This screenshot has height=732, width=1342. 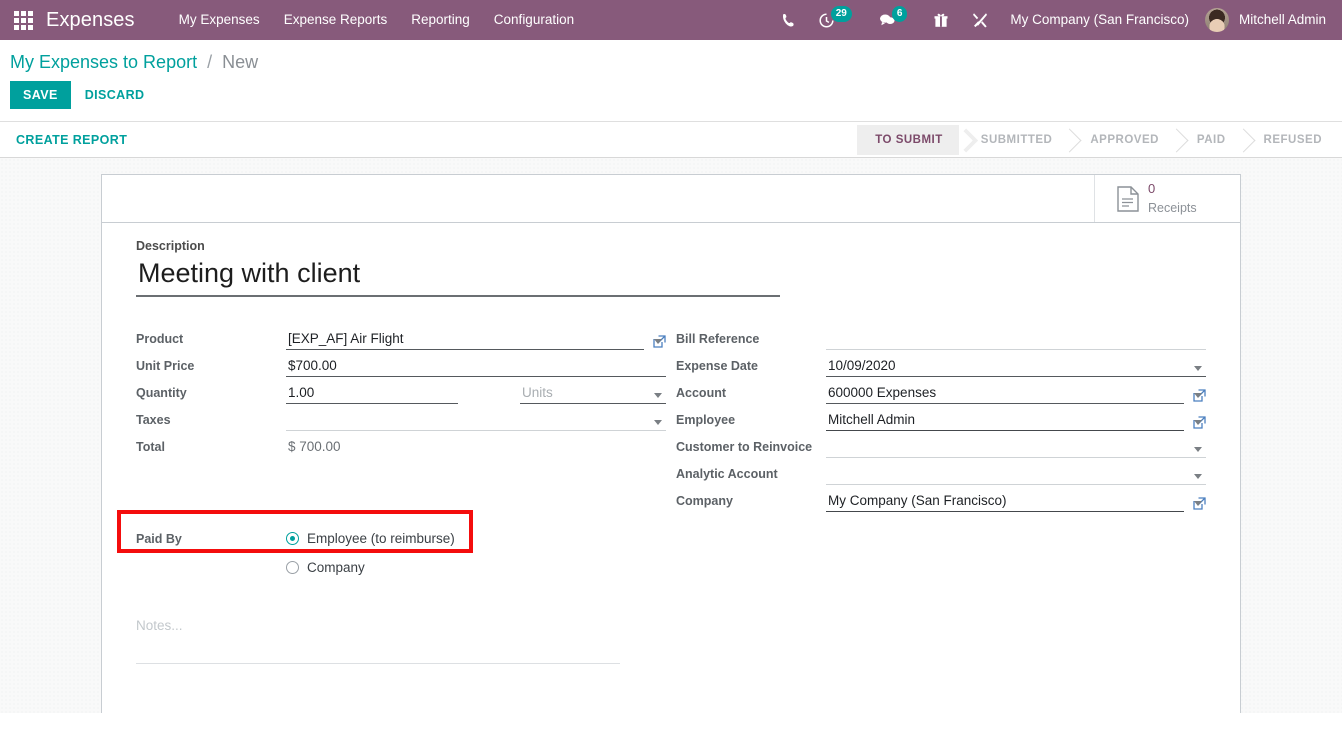 I want to click on receipts-label: Receipts, so click(x=1172, y=207).